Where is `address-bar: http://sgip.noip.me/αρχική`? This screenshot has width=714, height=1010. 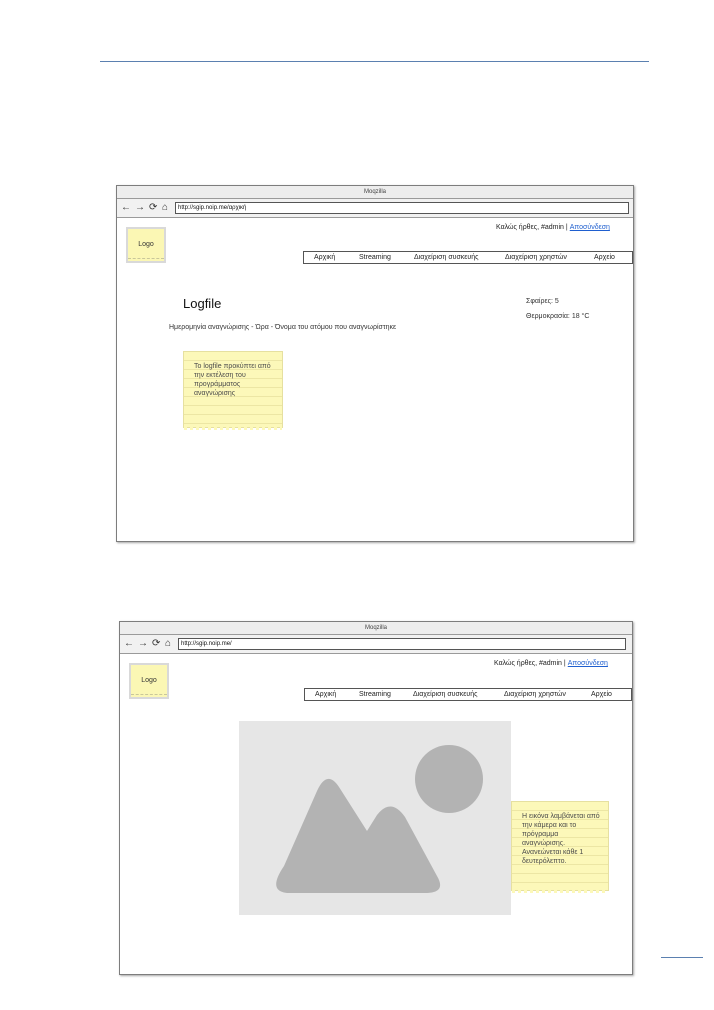 address-bar: http://sgip.noip.me/αρχική is located at coordinates (402, 208).